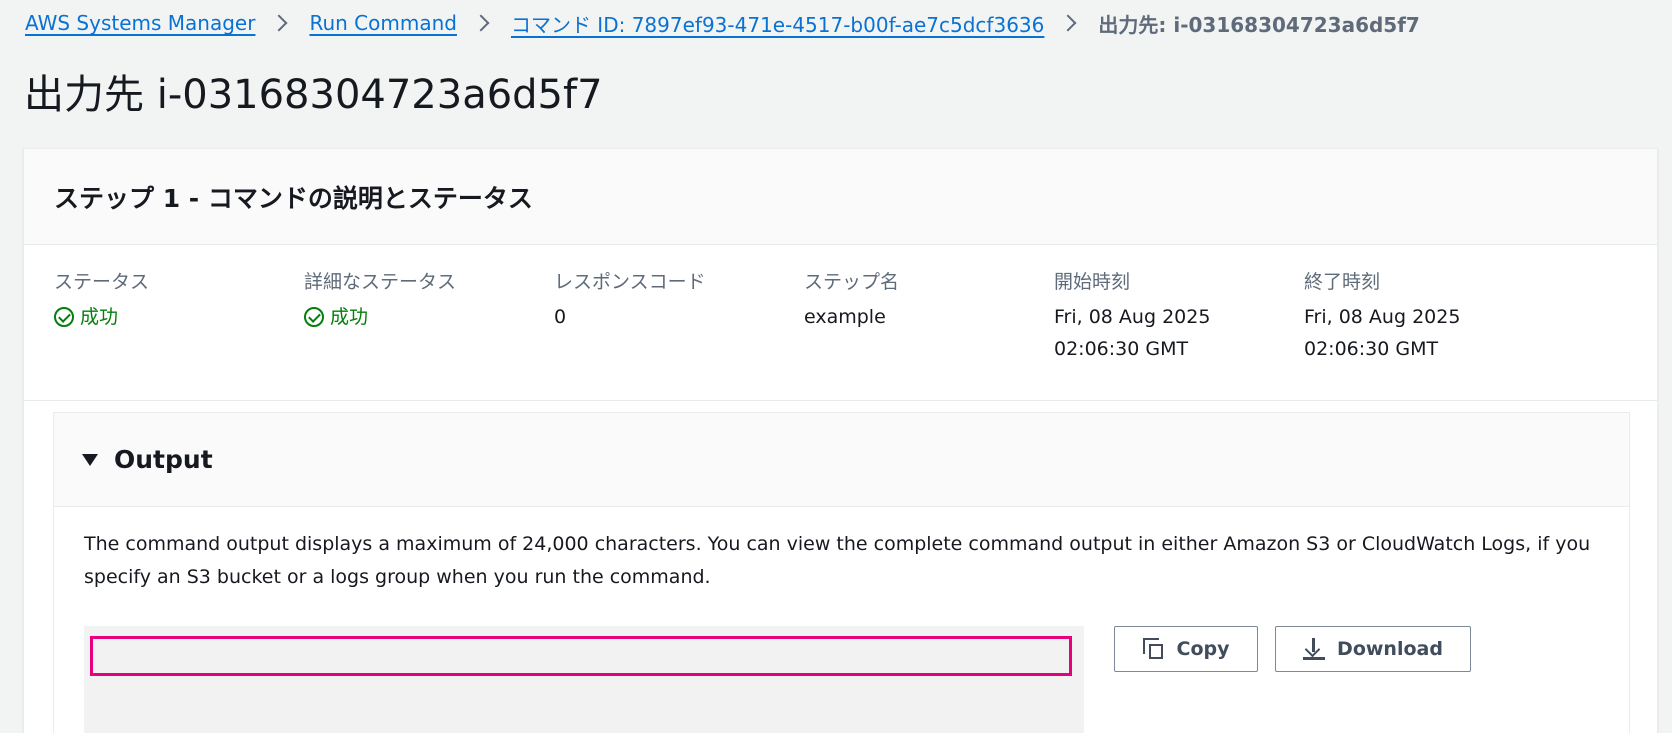  I want to click on step-header: ステップ 1 - コマンドの説明とステータス, so click(840, 197).